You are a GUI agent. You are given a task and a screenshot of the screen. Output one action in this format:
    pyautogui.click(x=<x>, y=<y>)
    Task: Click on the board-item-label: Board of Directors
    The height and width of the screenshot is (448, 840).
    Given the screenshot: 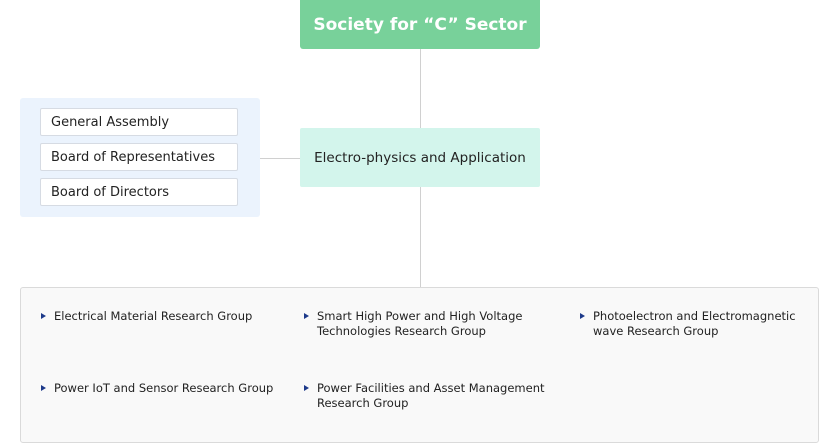 What is the action you would take?
    pyautogui.click(x=110, y=192)
    